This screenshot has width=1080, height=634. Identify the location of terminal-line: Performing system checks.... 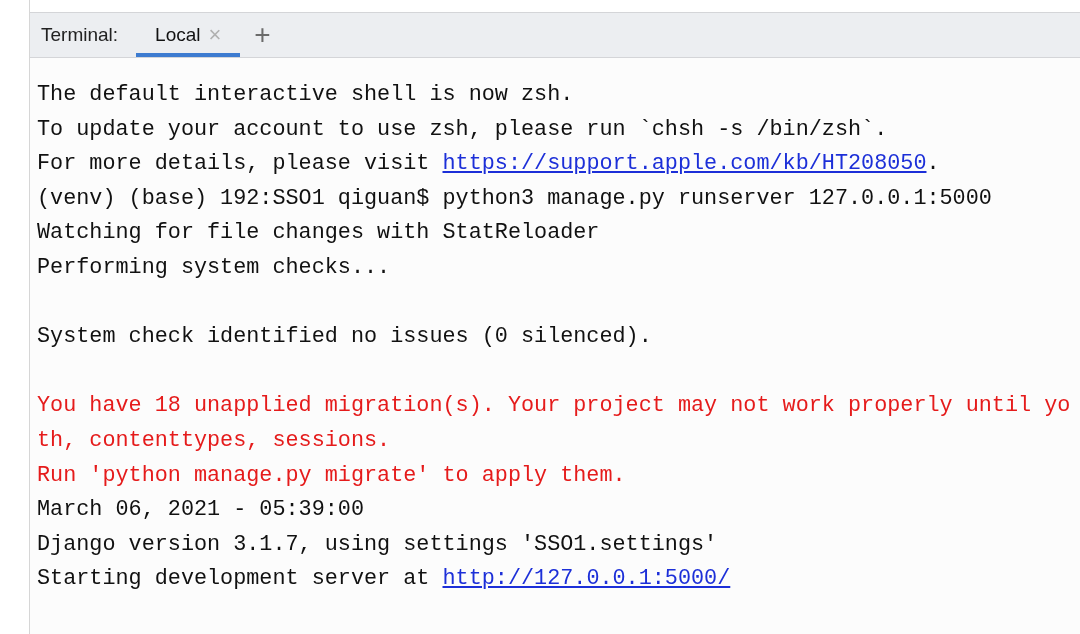
(214, 267).